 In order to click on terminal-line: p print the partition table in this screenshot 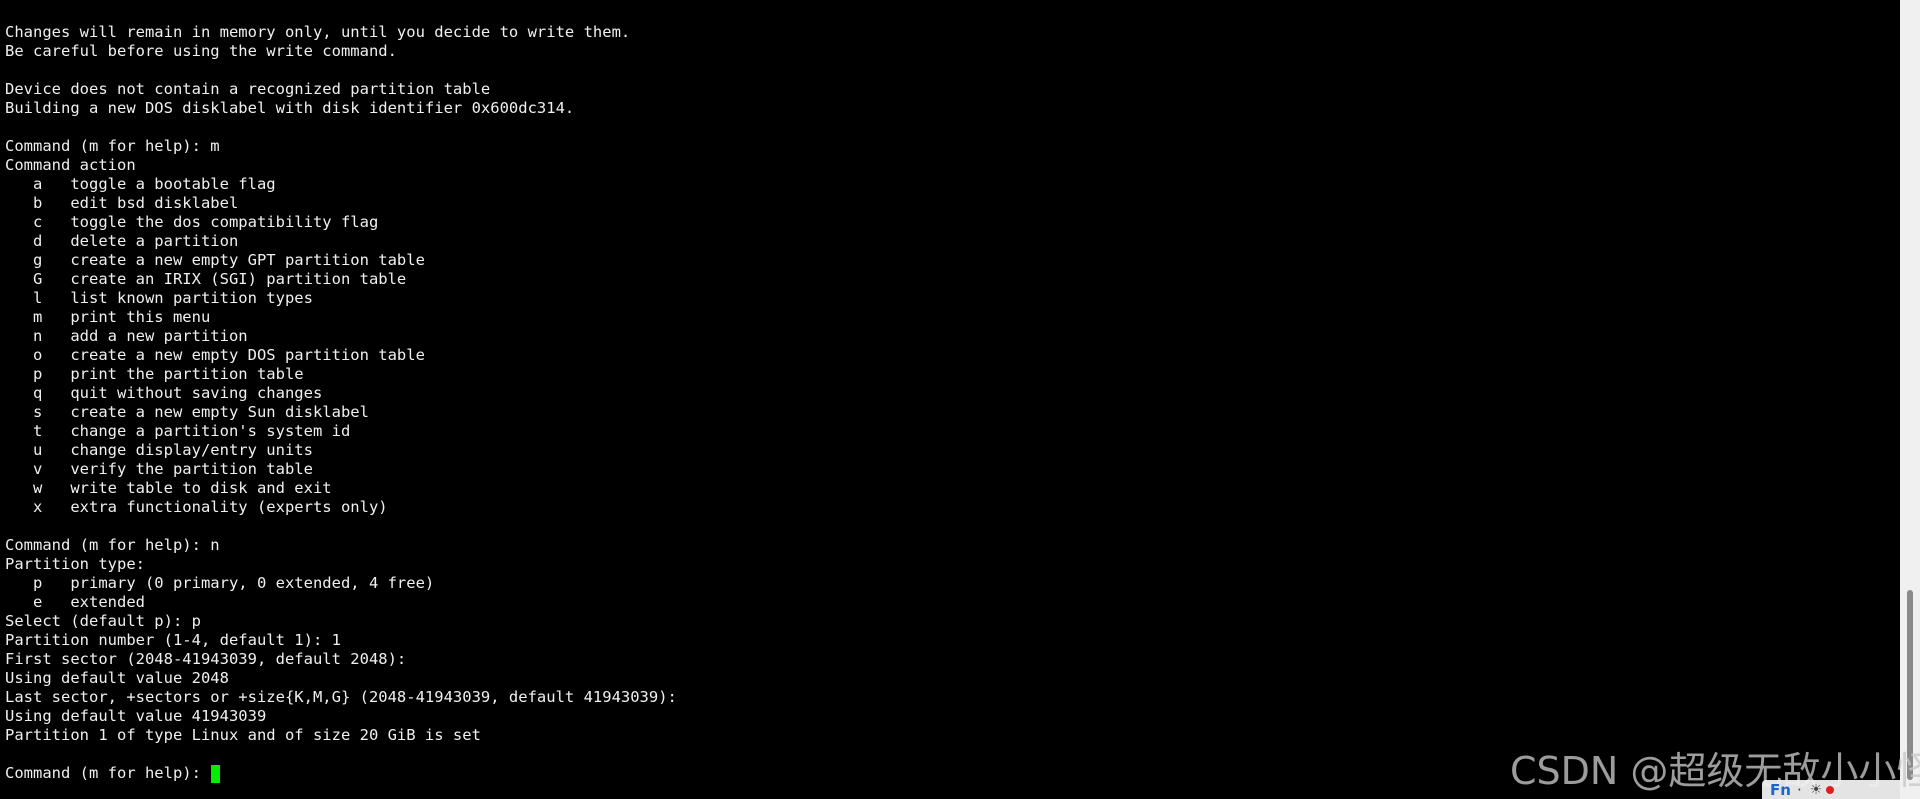, I will do `click(154, 374)`.